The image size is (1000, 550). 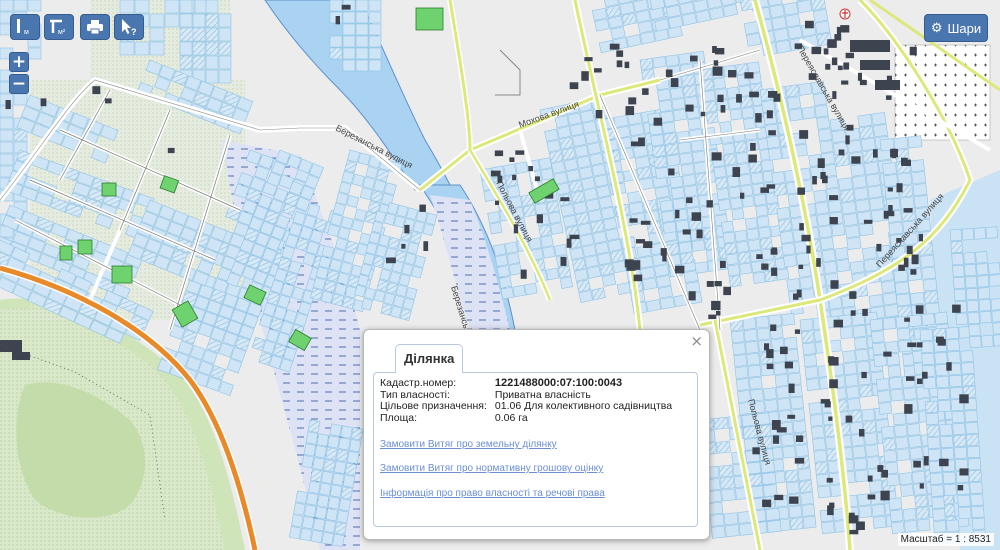 I want to click on tab-parcel: Ділянка, so click(x=429, y=358).